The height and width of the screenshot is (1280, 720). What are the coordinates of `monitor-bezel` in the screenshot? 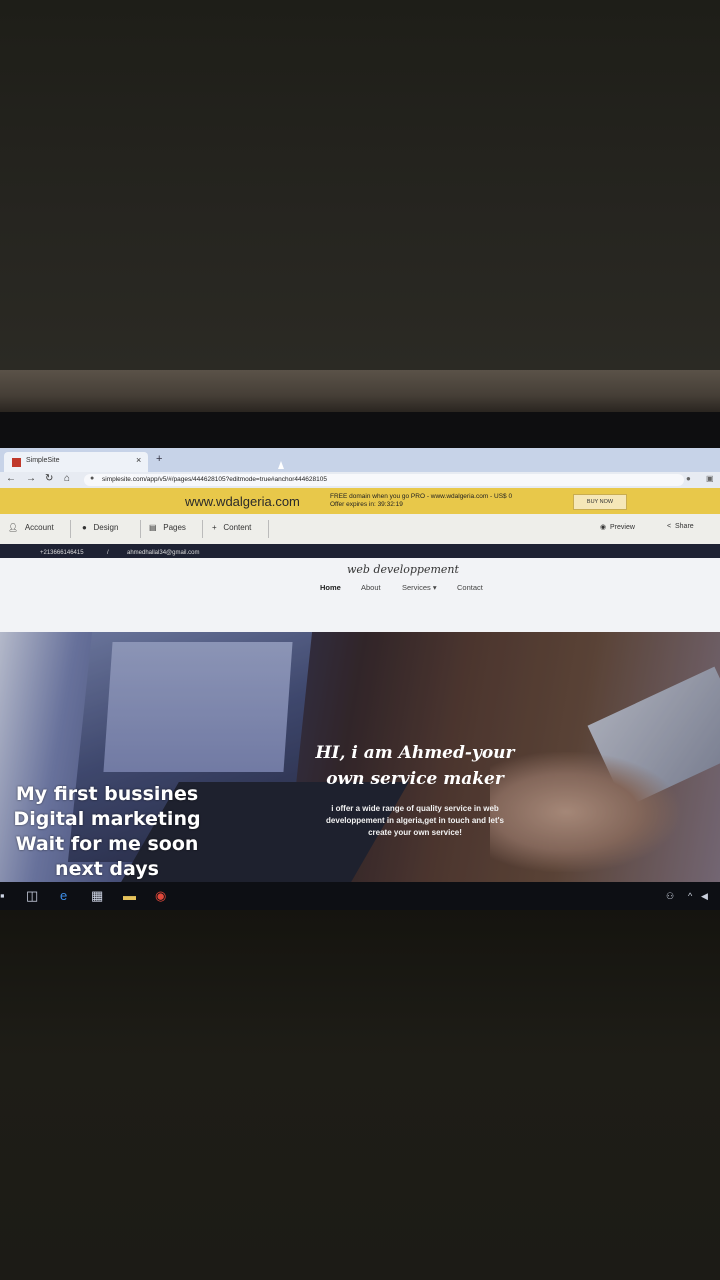 It's located at (360, 432).